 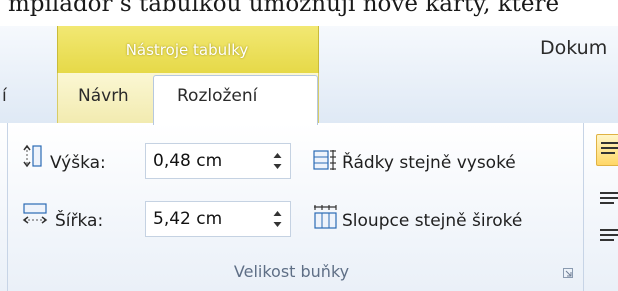 I want to click on document-title: Dokum, so click(x=574, y=48).